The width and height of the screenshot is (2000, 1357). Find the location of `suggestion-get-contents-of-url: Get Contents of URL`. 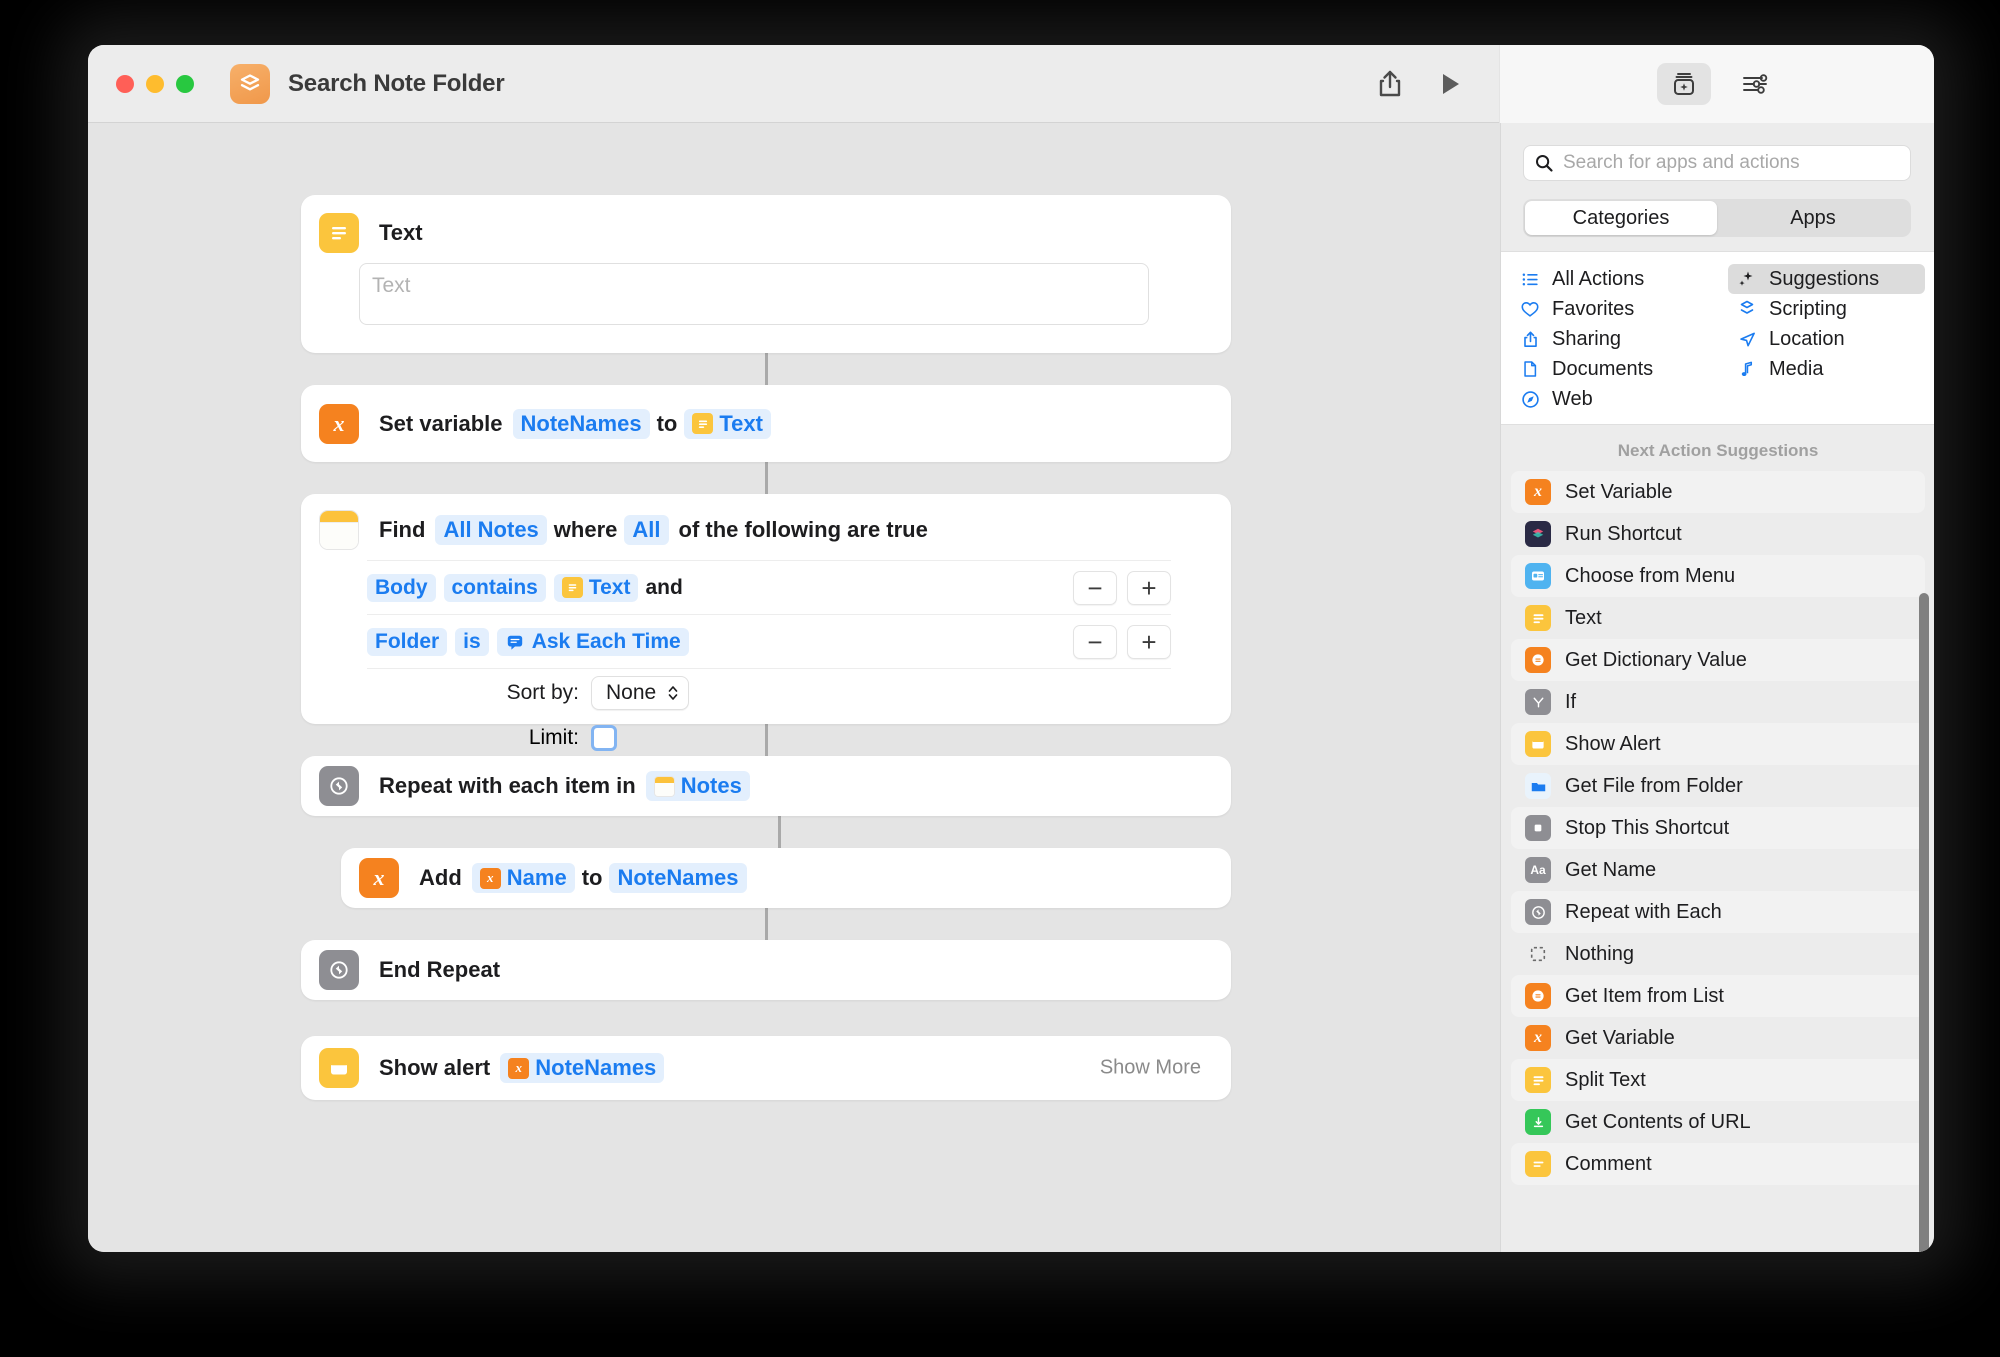

suggestion-get-contents-of-url: Get Contents of URL is located at coordinates (1718, 1122).